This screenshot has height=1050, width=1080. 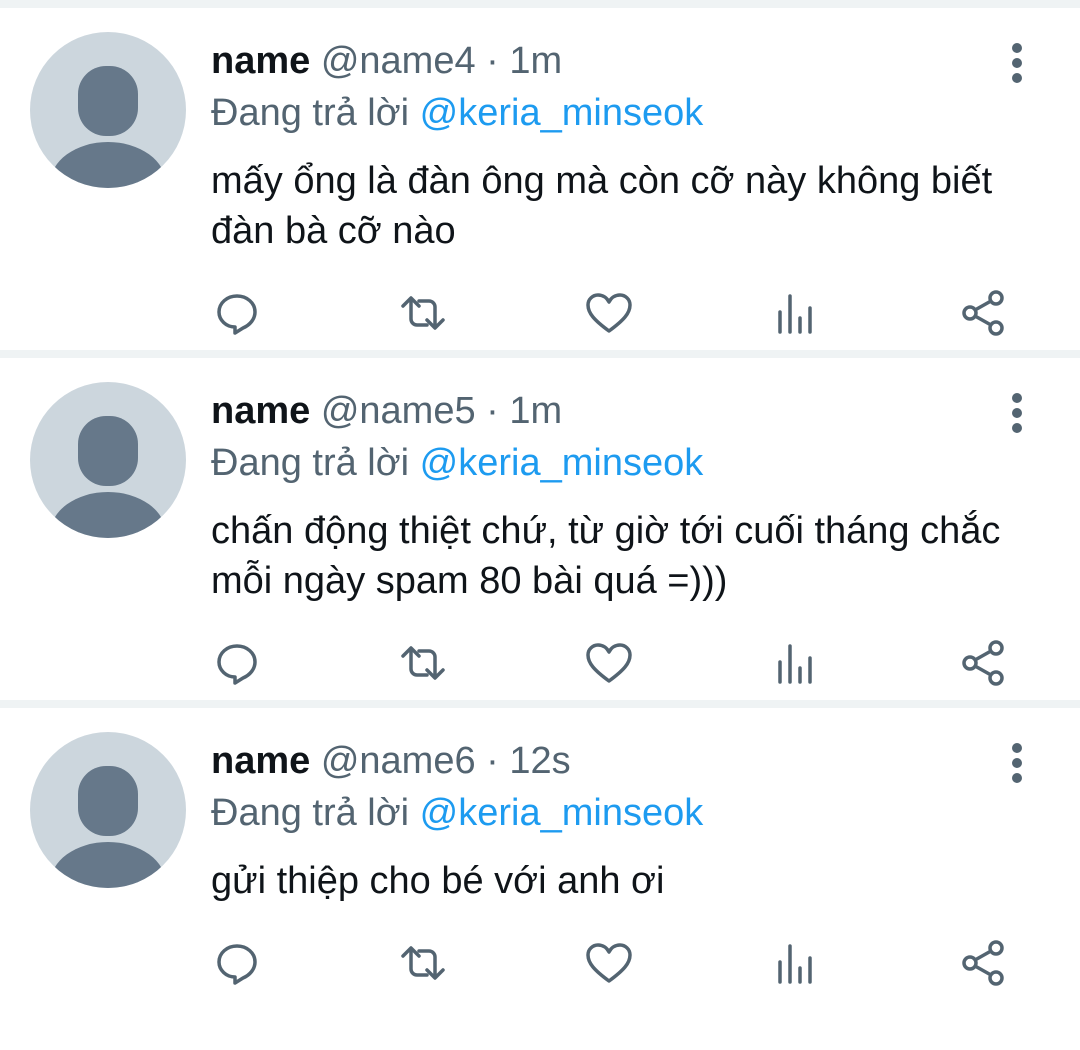 I want to click on tweet-header: name @name5 · 1m, so click(x=386, y=411).